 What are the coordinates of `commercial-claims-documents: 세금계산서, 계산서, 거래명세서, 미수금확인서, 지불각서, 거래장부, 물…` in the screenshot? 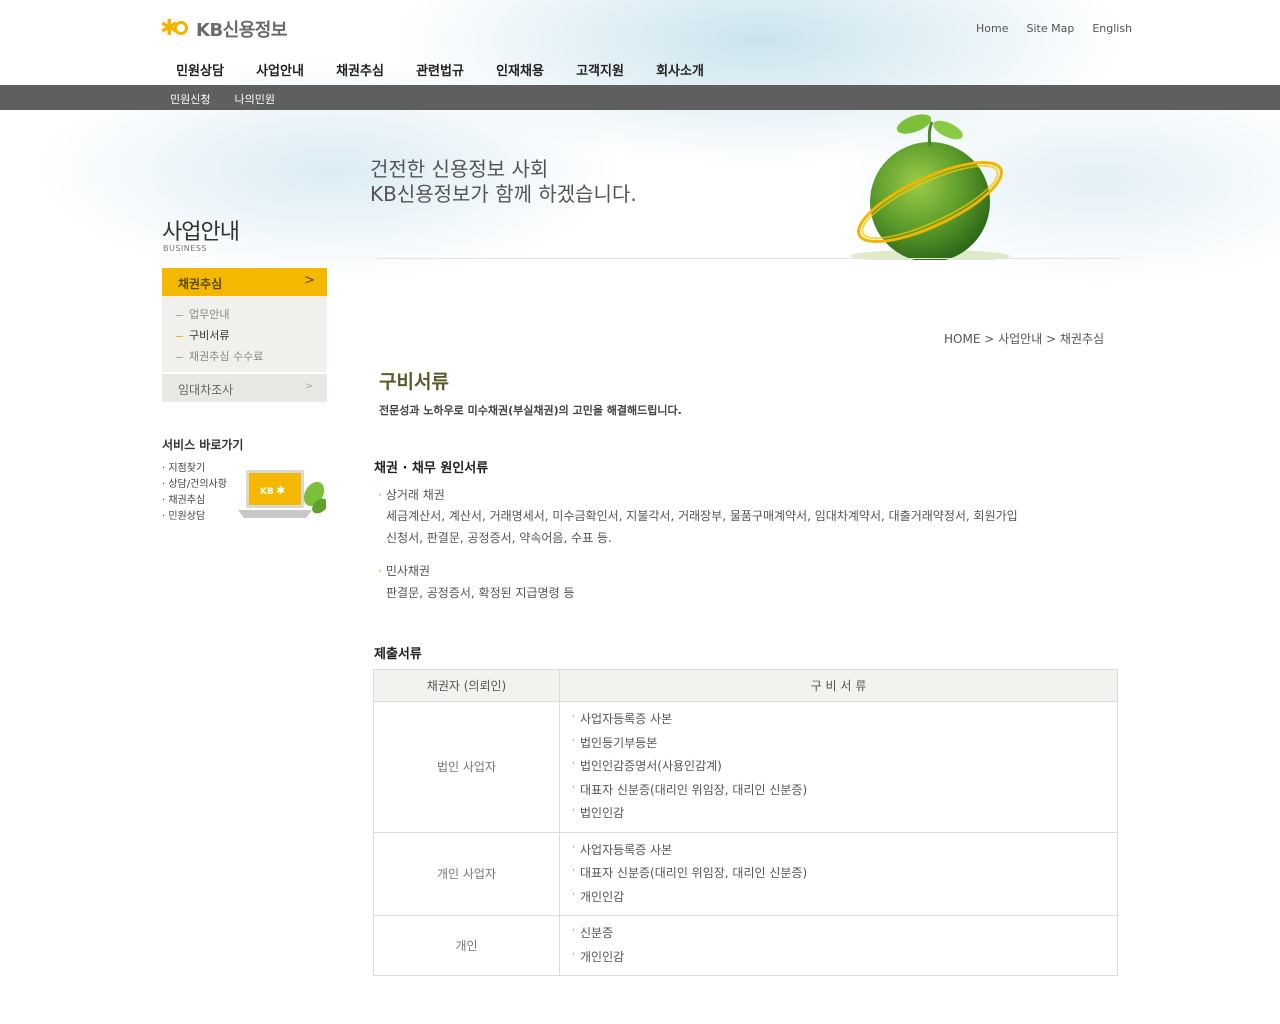 It's located at (756, 527).